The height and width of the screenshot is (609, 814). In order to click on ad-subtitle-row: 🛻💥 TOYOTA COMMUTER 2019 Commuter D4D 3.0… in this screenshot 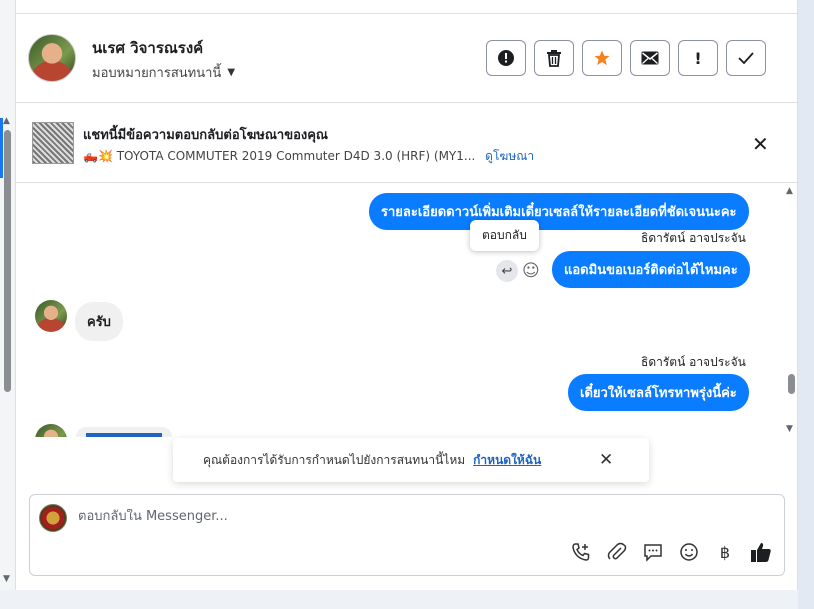, I will do `click(308, 156)`.